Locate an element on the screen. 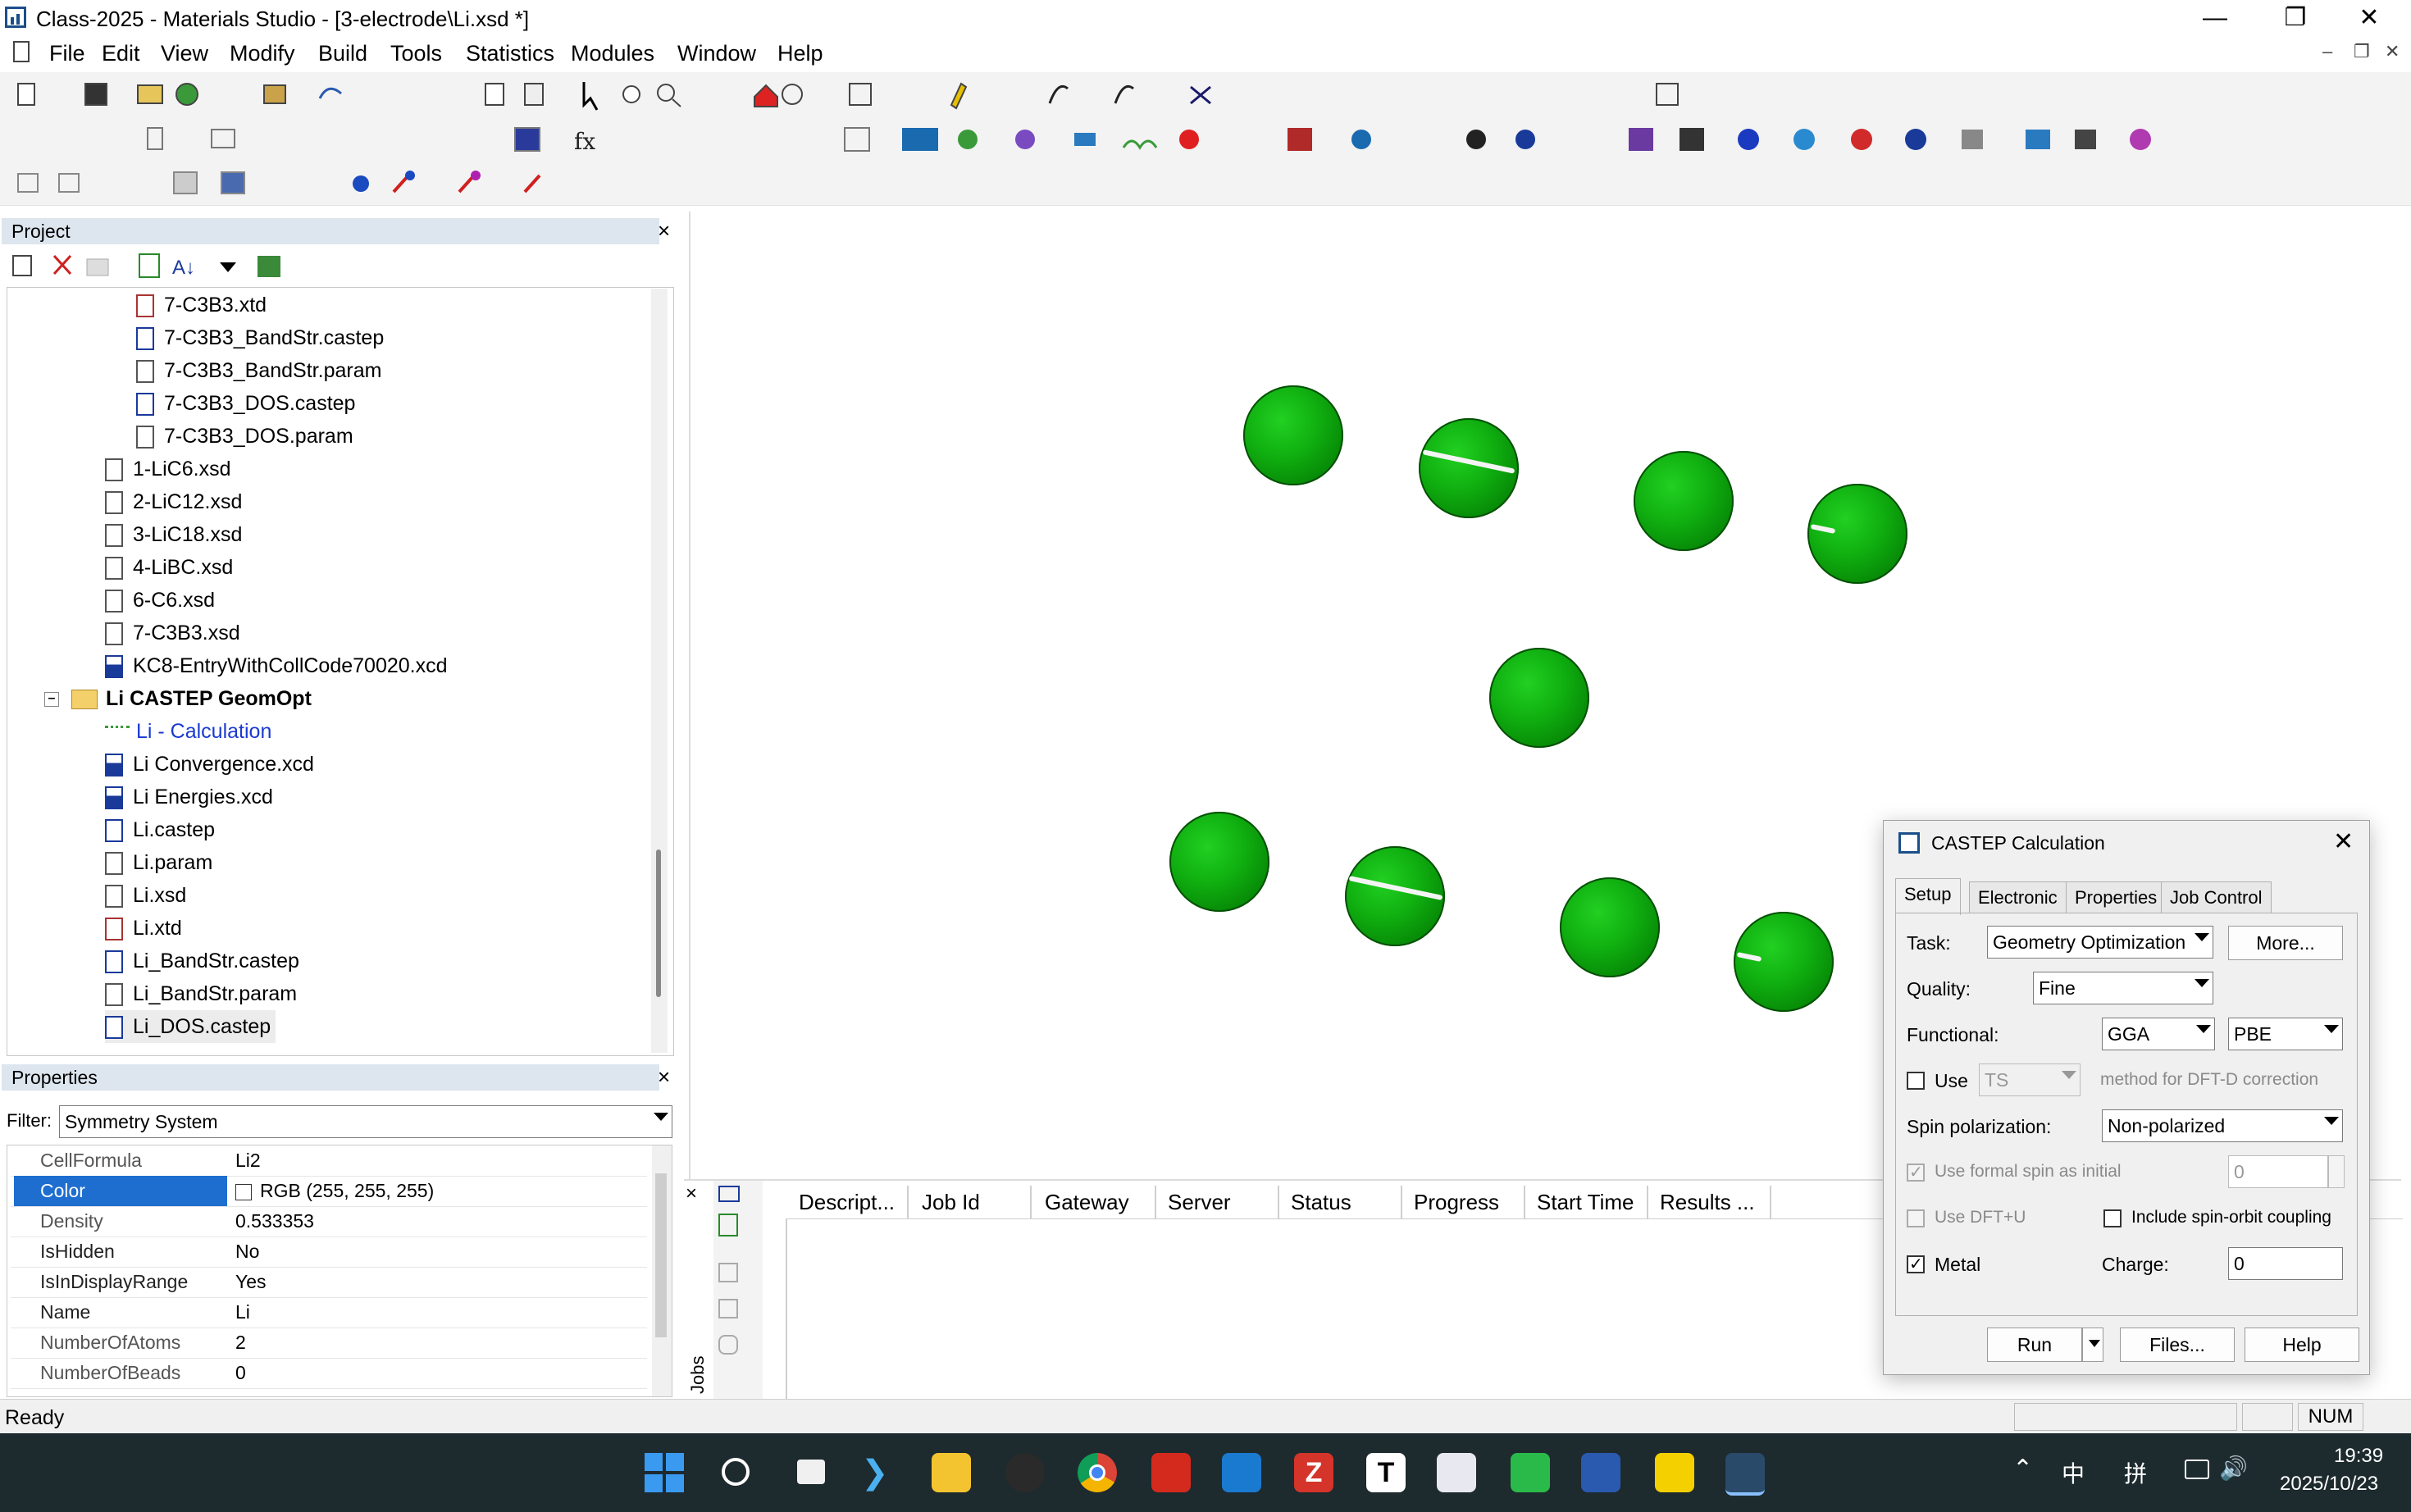  run-button: Run is located at coordinates (2034, 1345).